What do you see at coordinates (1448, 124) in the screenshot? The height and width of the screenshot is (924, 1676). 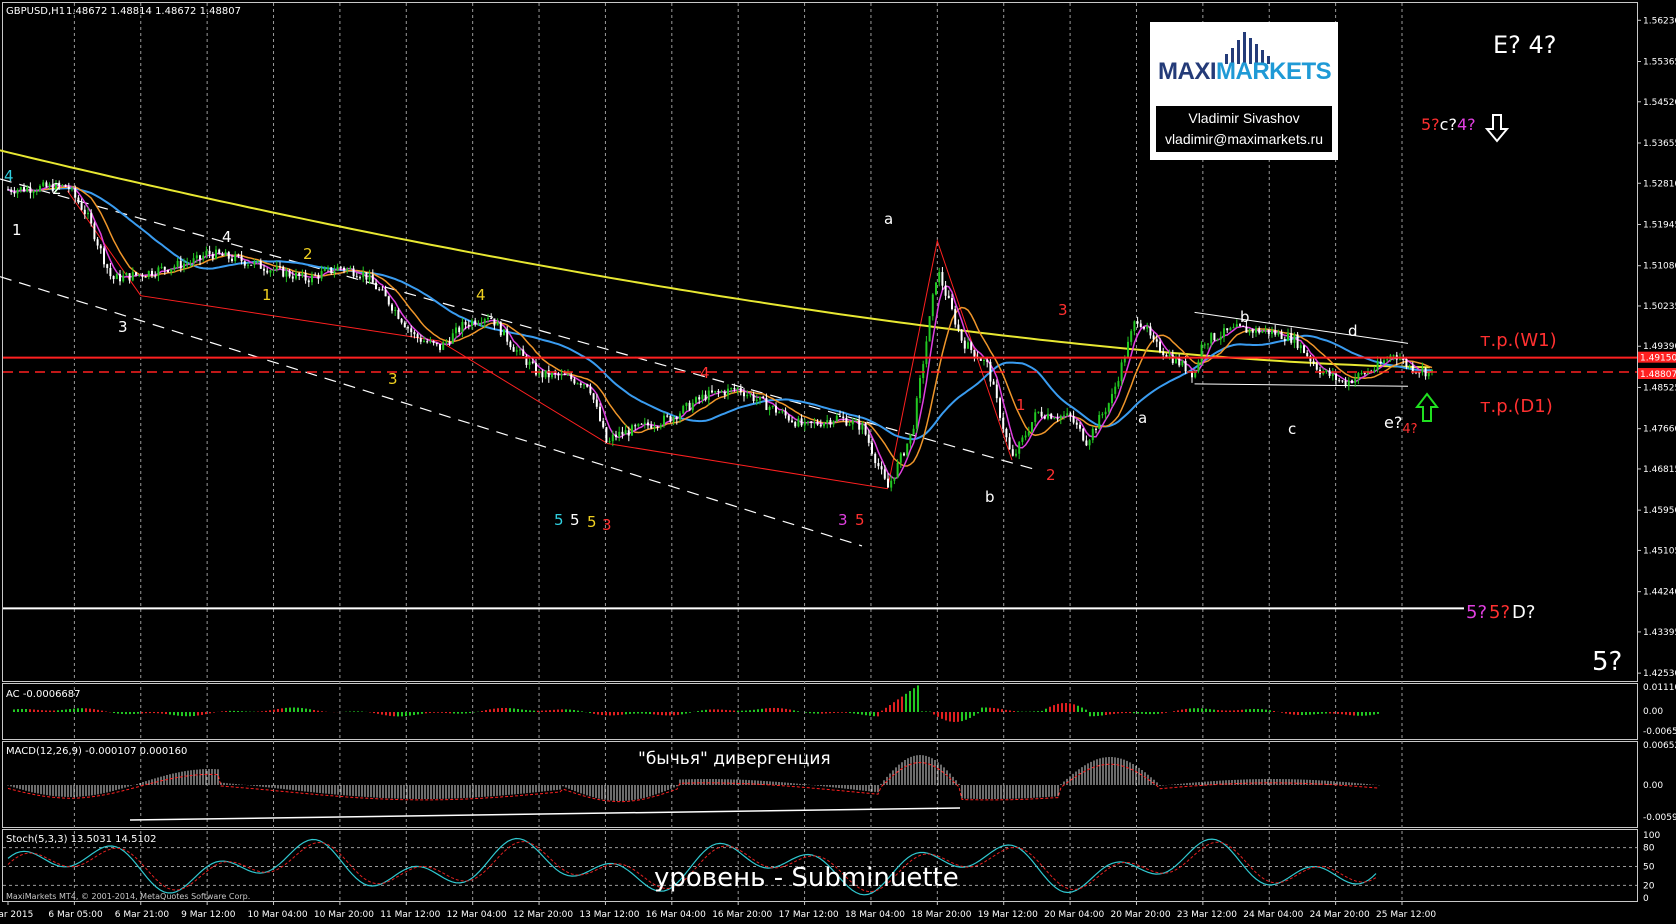 I see `annotation-c4: 5?c?4?` at bounding box center [1448, 124].